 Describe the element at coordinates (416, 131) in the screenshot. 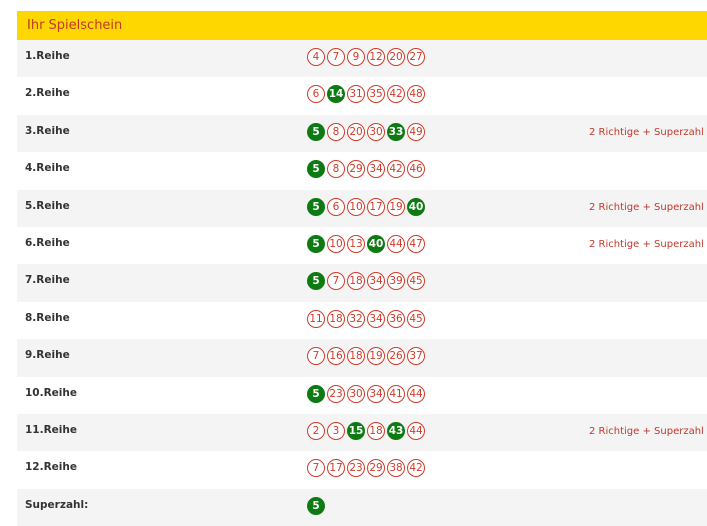

I see `number-ball: 49` at that location.